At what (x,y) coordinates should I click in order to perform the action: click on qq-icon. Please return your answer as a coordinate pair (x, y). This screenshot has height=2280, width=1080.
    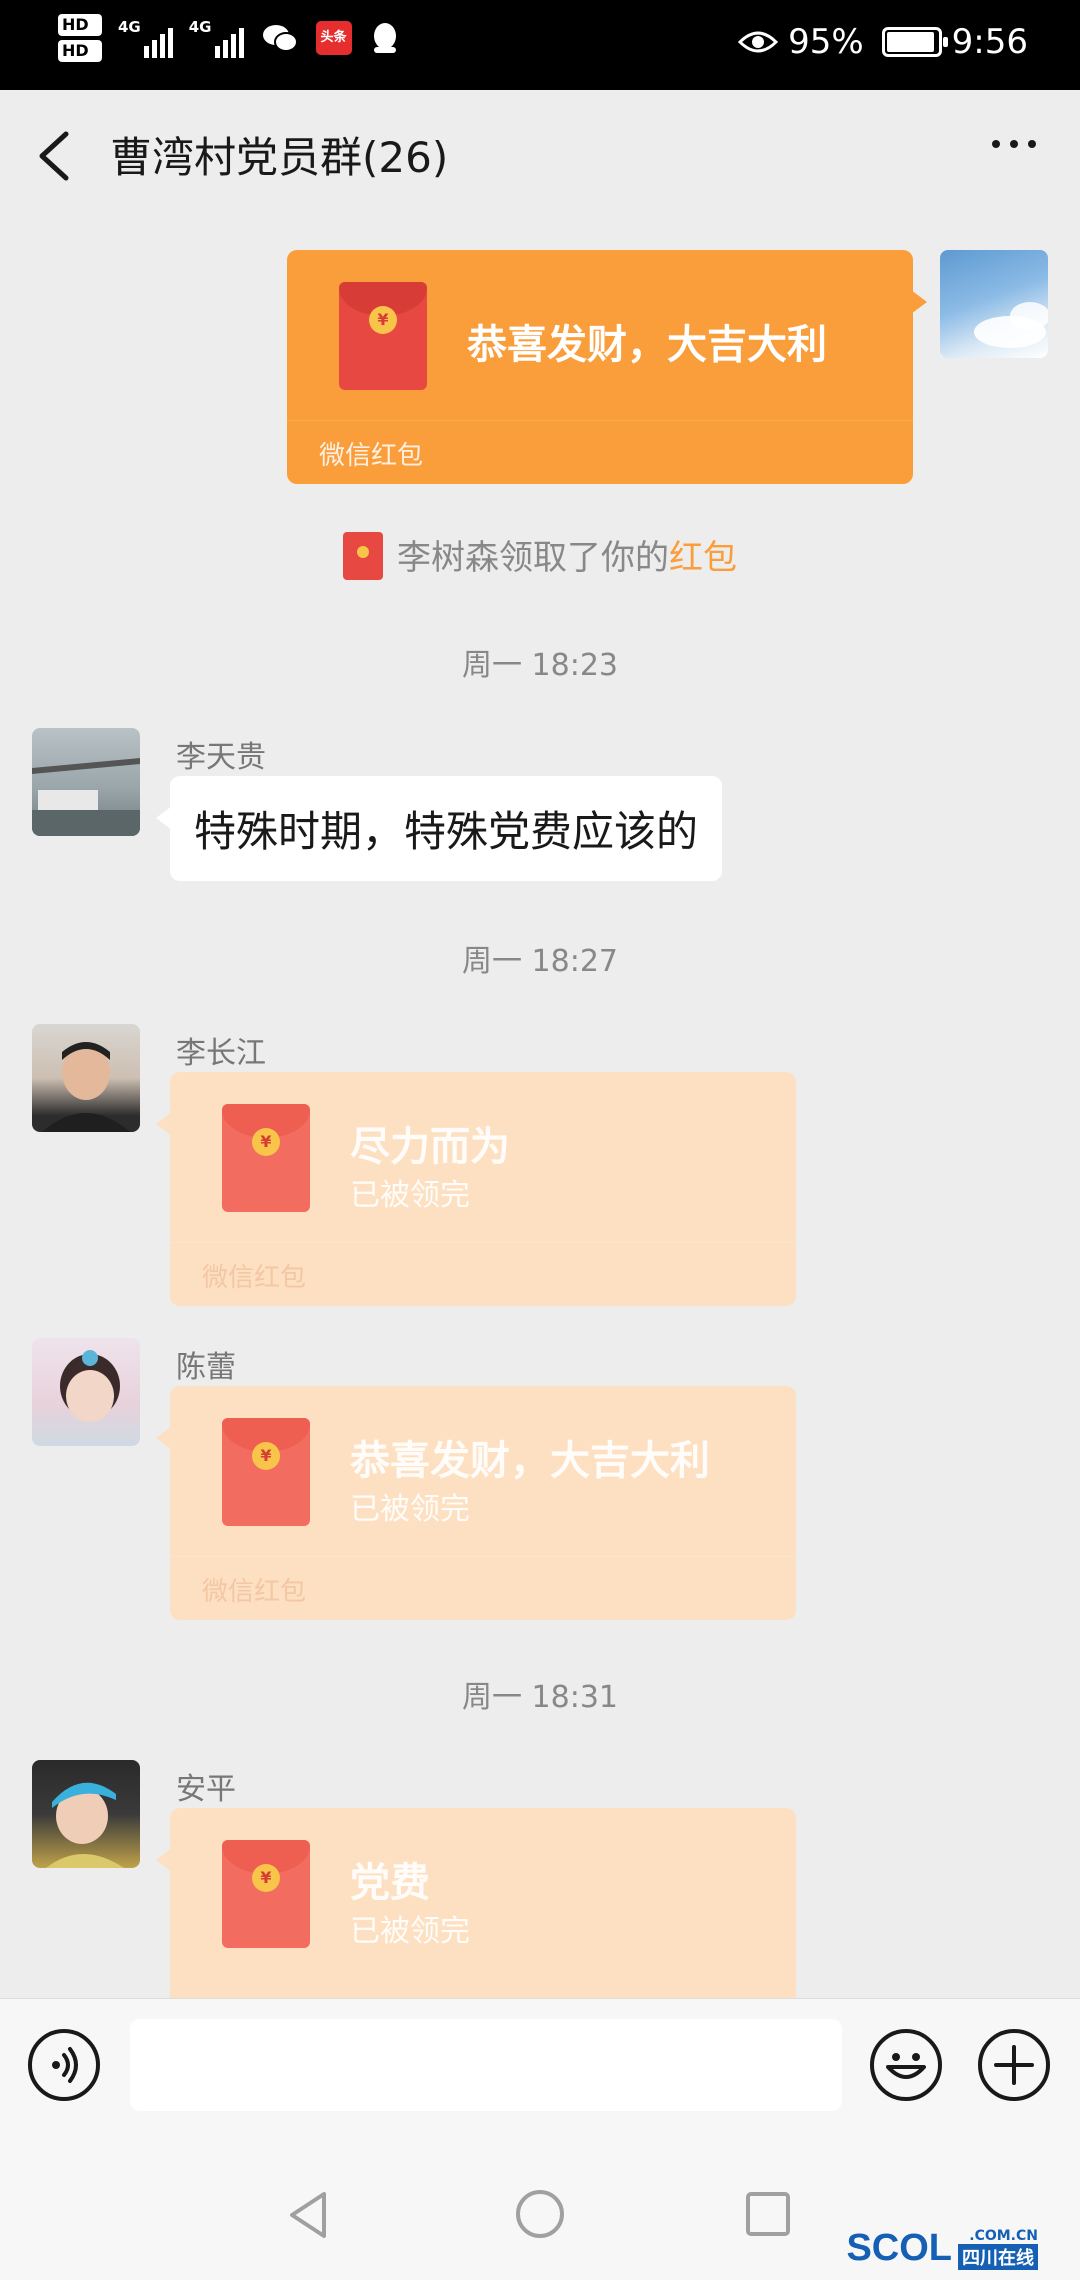
    Looking at the image, I should click on (384, 38).